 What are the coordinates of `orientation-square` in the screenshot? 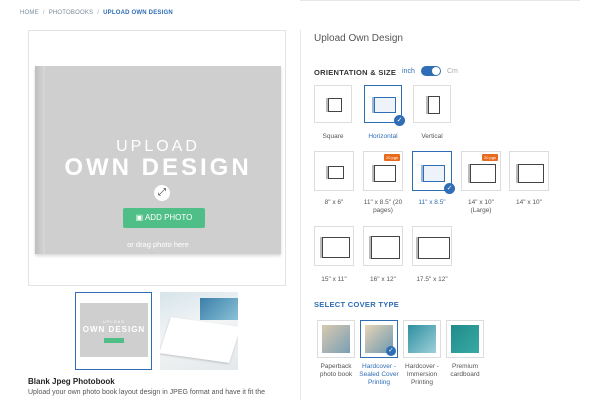 It's located at (333, 104).